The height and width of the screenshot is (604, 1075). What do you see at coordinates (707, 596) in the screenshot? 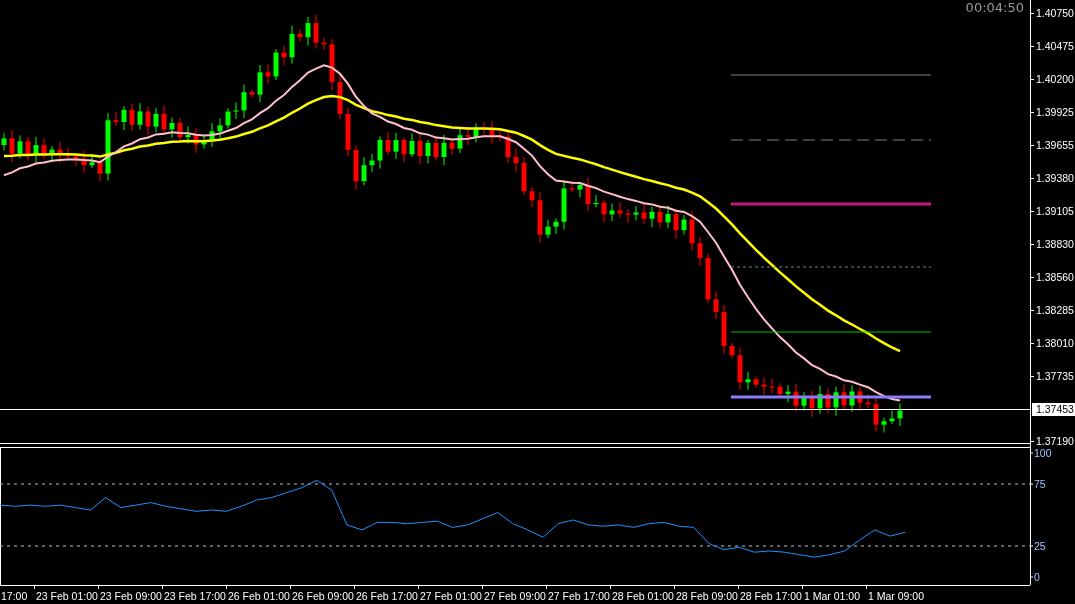
I see `time-axis-label: 28 Feb 09:00` at bounding box center [707, 596].